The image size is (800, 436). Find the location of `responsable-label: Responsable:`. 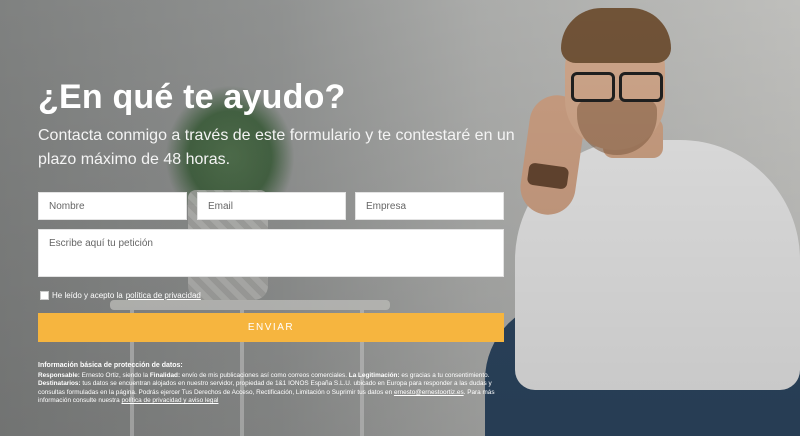

responsable-label: Responsable: is located at coordinates (59, 375).